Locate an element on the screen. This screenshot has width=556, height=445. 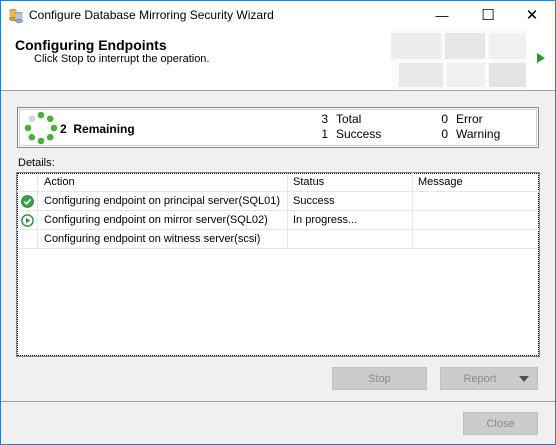
success-label: Success is located at coordinates (359, 134).